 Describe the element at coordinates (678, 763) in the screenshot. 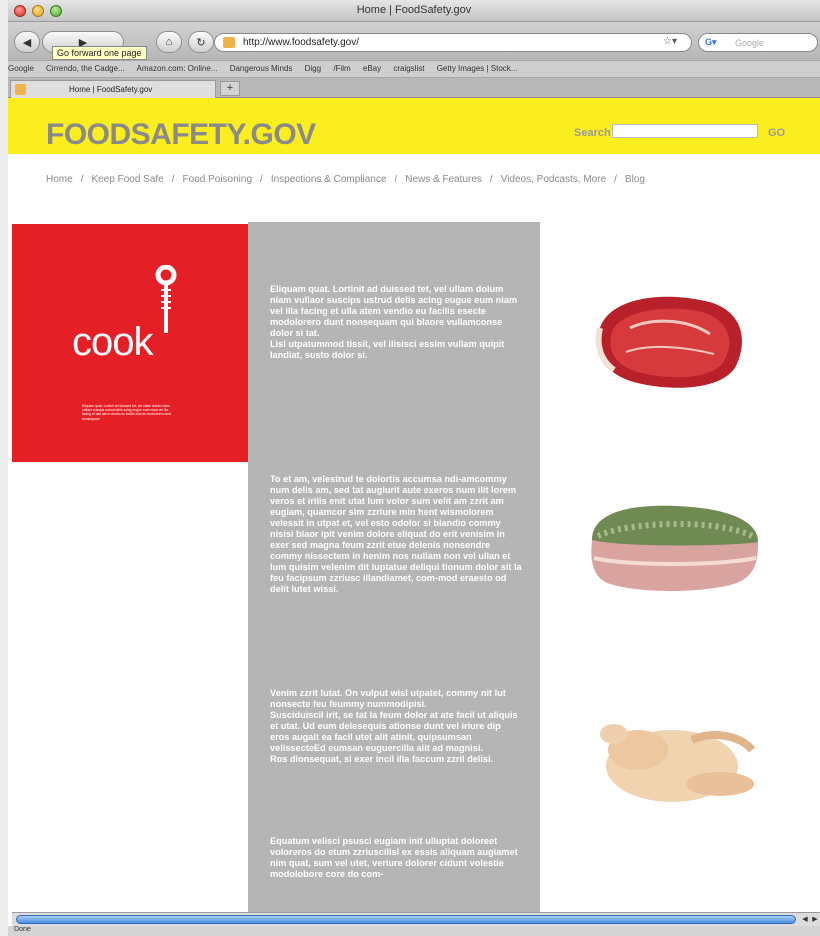

I see `chicken-image` at that location.